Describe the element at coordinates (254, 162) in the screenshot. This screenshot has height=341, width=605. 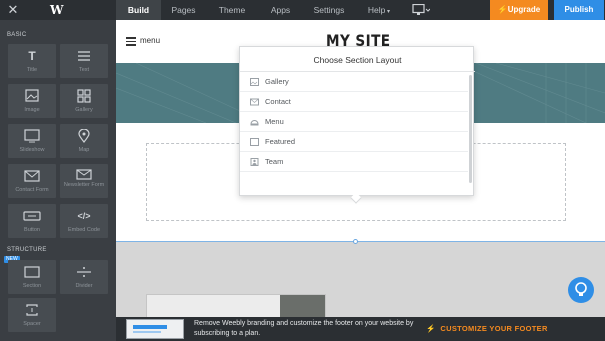
I see `team-icon` at that location.